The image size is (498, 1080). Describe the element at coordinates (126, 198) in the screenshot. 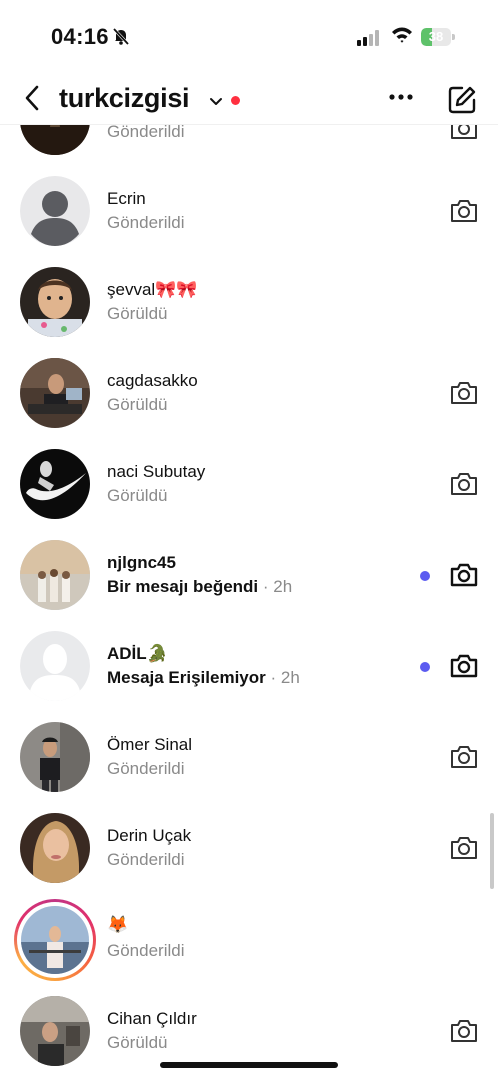

I see `conversation-name: Ecrin` at that location.